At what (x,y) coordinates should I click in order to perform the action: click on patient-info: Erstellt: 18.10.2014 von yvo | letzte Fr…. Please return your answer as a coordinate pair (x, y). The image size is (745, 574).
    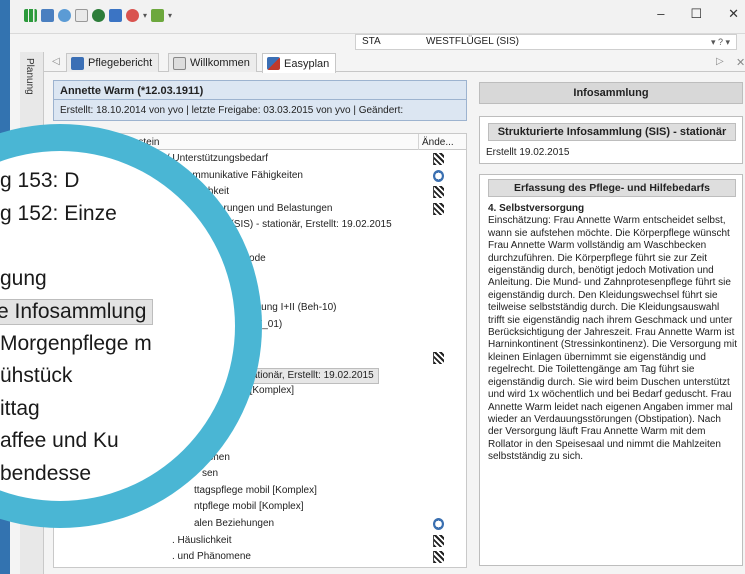
    Looking at the image, I should click on (232, 110).